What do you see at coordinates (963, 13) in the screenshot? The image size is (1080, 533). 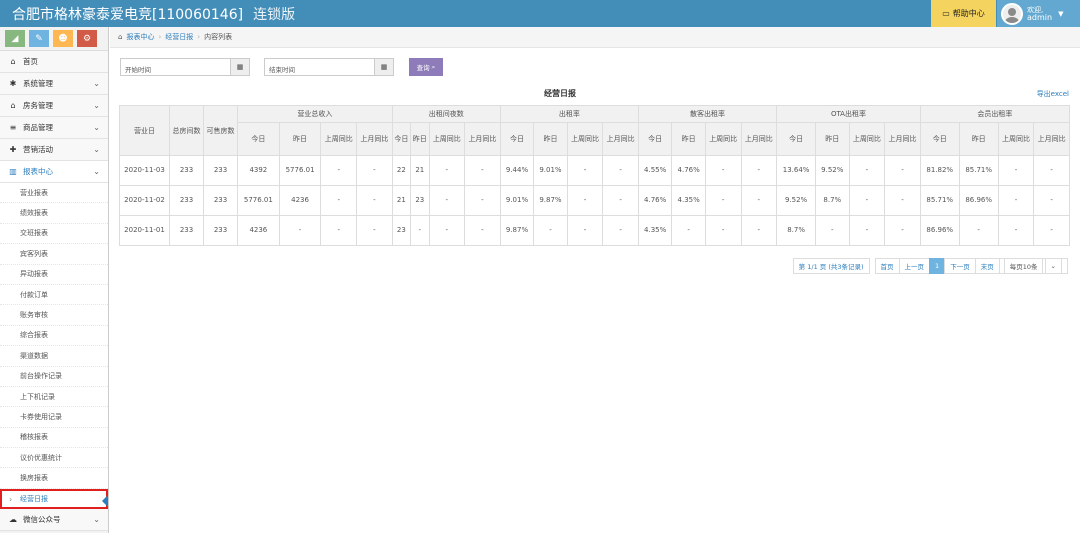 I see `help-center-button: ▭ 帮助中心` at bounding box center [963, 13].